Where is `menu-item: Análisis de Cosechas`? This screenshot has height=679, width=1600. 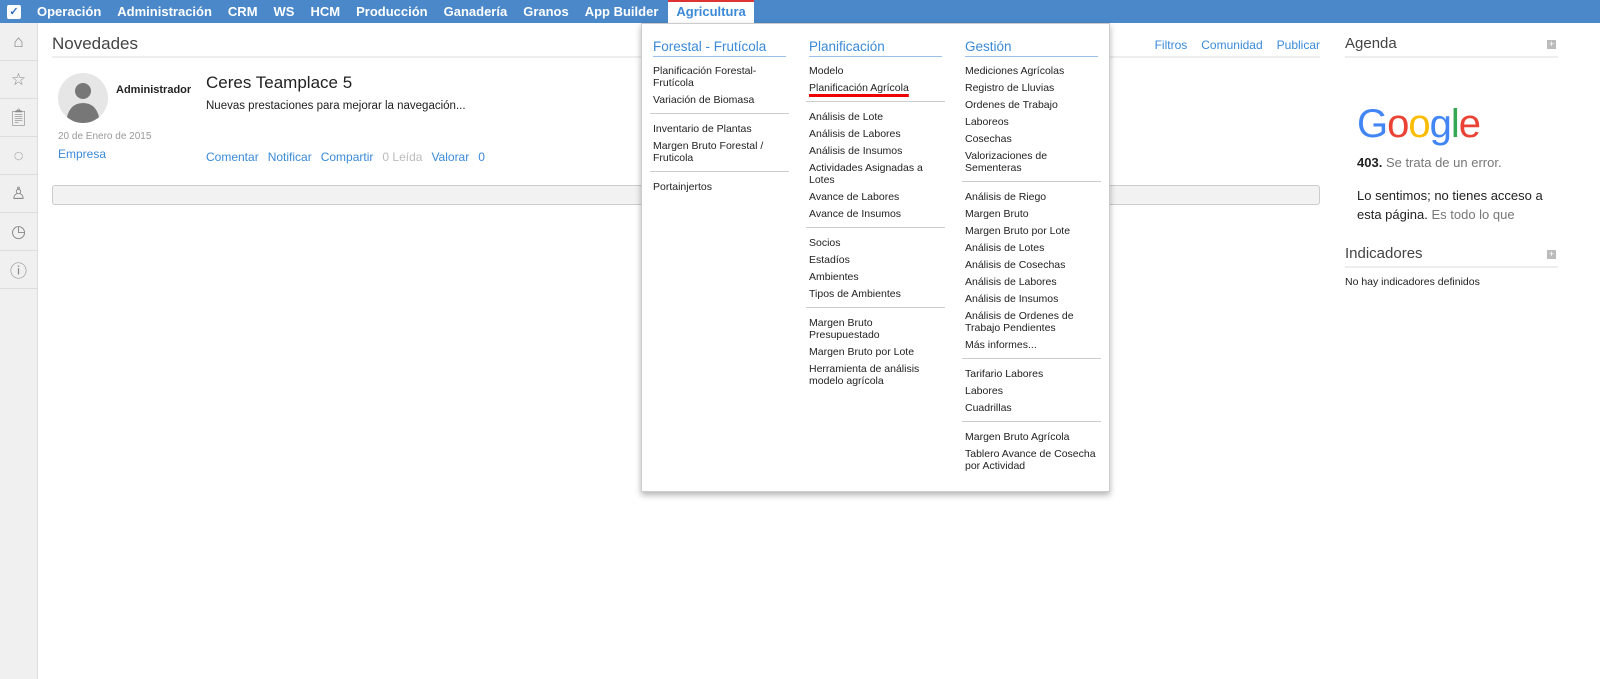 menu-item: Análisis de Cosechas is located at coordinates (1031, 264).